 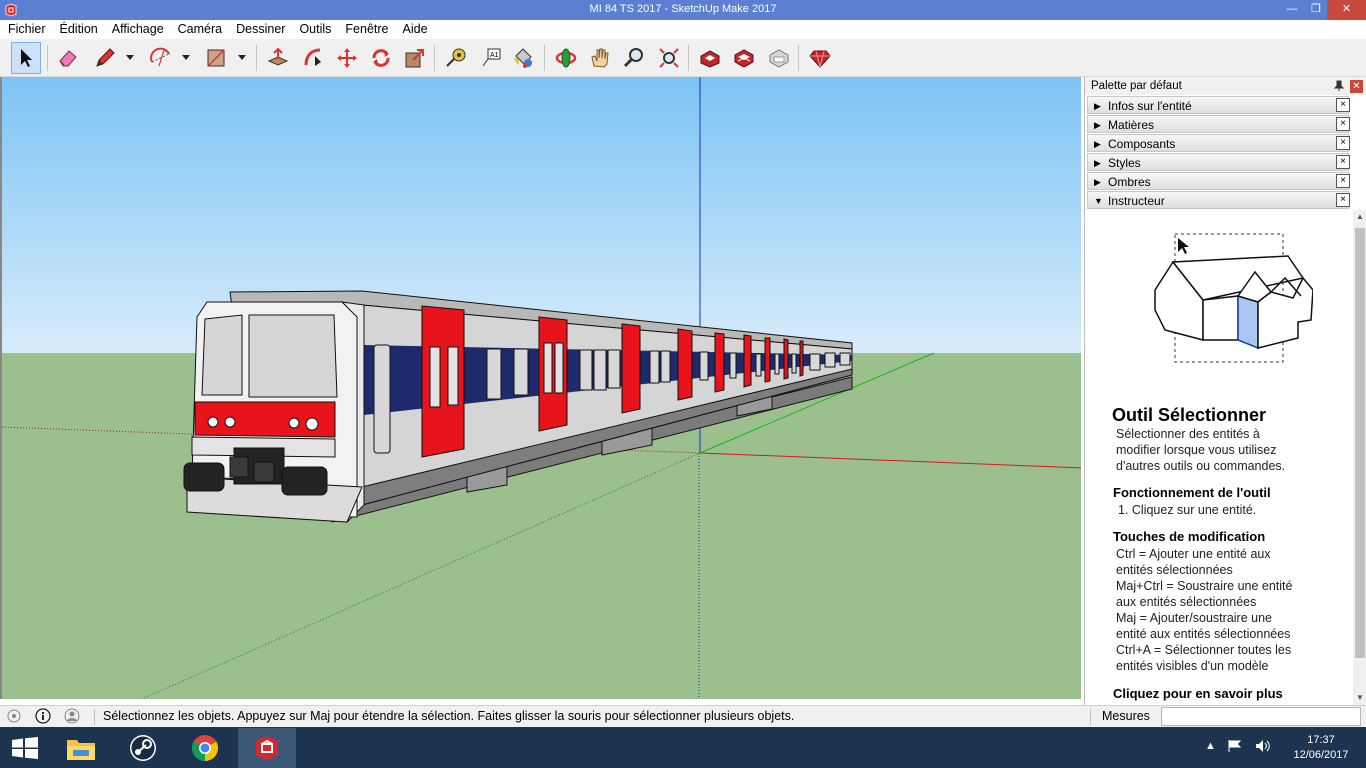 I want to click on panel-label: Instructeur, so click(x=1136, y=201).